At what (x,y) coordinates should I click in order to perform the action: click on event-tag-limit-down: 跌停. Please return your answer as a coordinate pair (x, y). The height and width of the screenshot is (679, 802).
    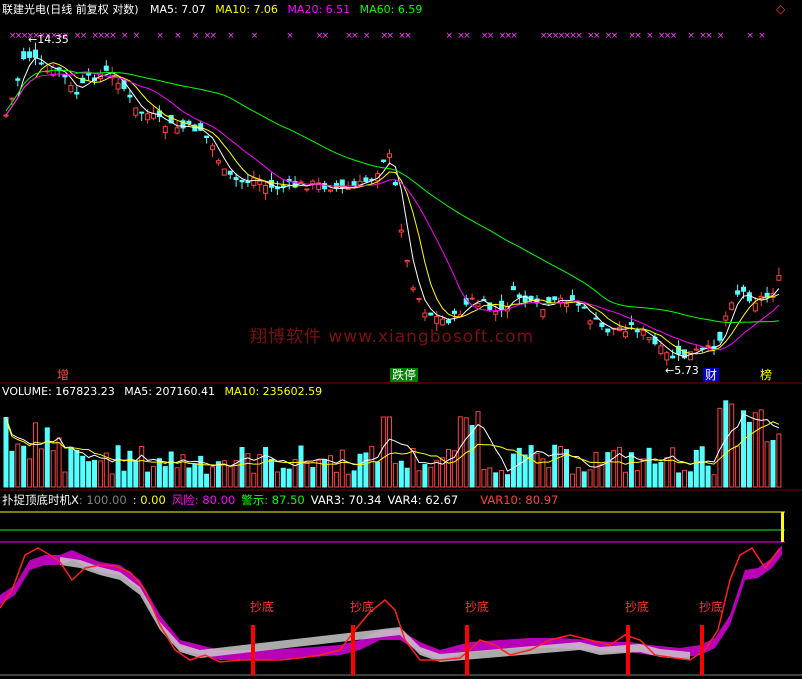
    Looking at the image, I should click on (404, 375).